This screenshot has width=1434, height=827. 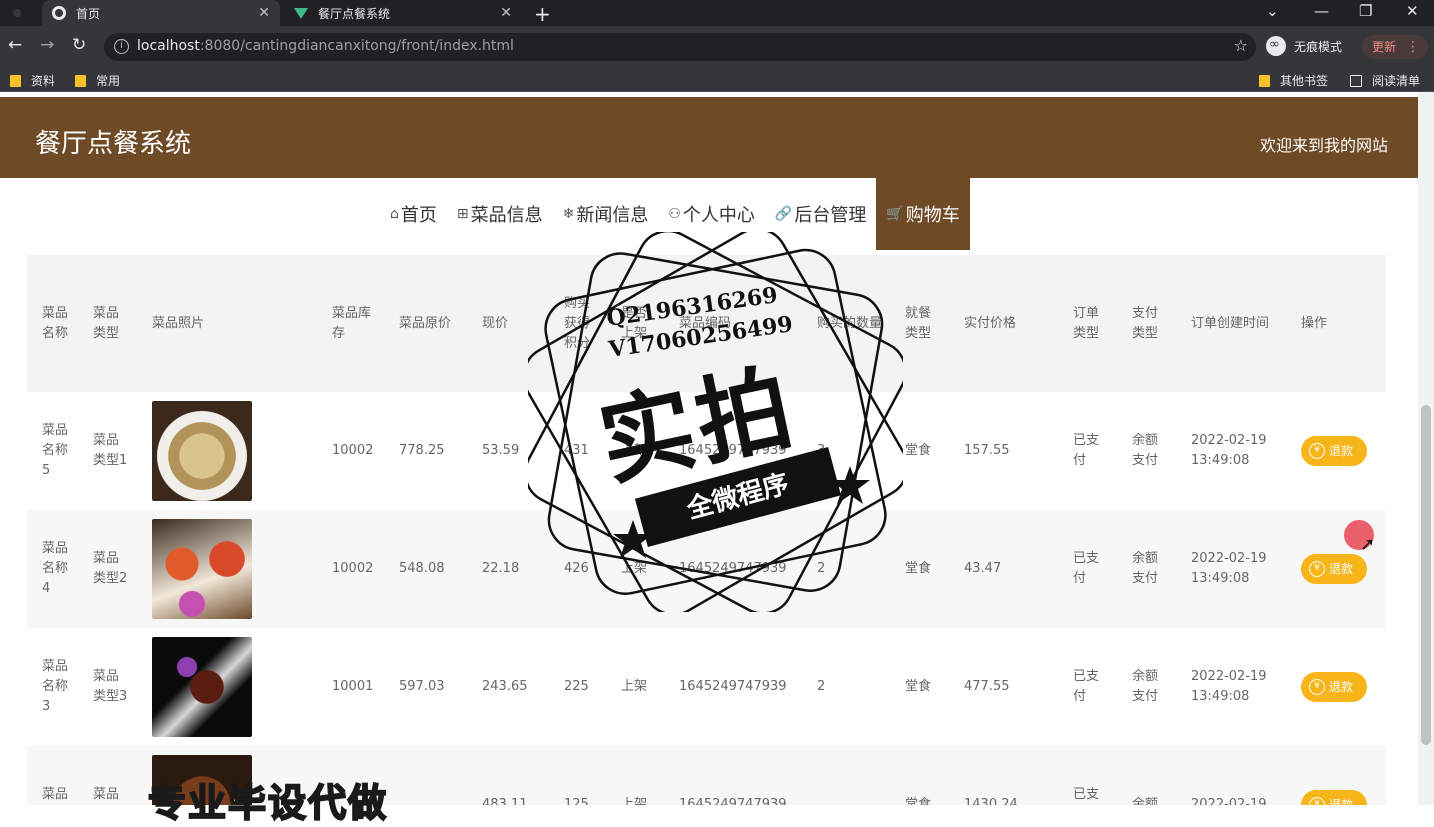 I want to click on cell-stock: 10001, so click(x=353, y=686).